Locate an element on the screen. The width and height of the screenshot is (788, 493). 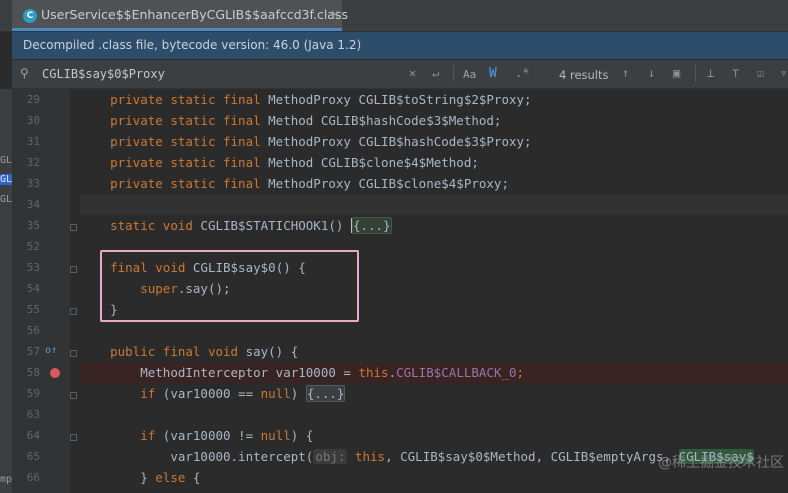
code-line-35: static void CGLIB$STATICHOOK1() {...} is located at coordinates (434, 225).